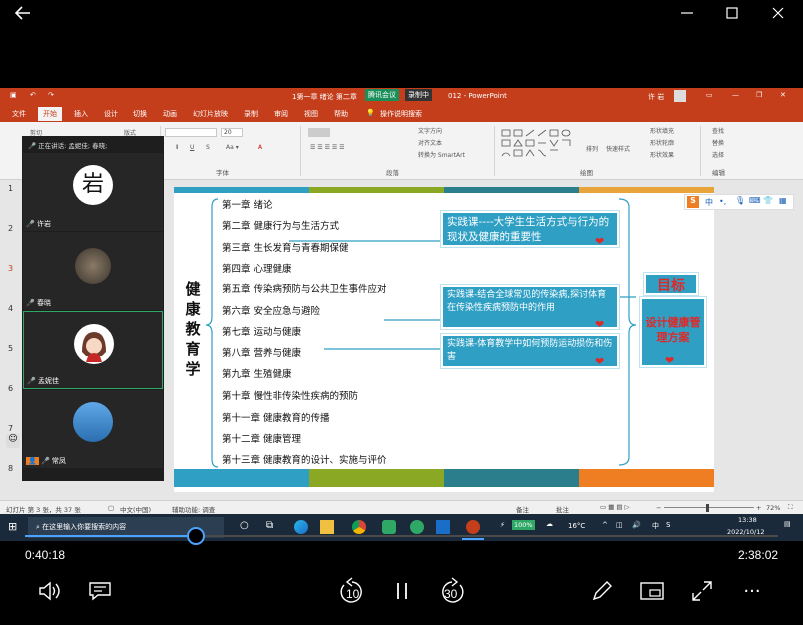 This screenshot has height=625, width=803. Describe the element at coordinates (170, 114) in the screenshot. I see `tab-animations: 动画` at that location.